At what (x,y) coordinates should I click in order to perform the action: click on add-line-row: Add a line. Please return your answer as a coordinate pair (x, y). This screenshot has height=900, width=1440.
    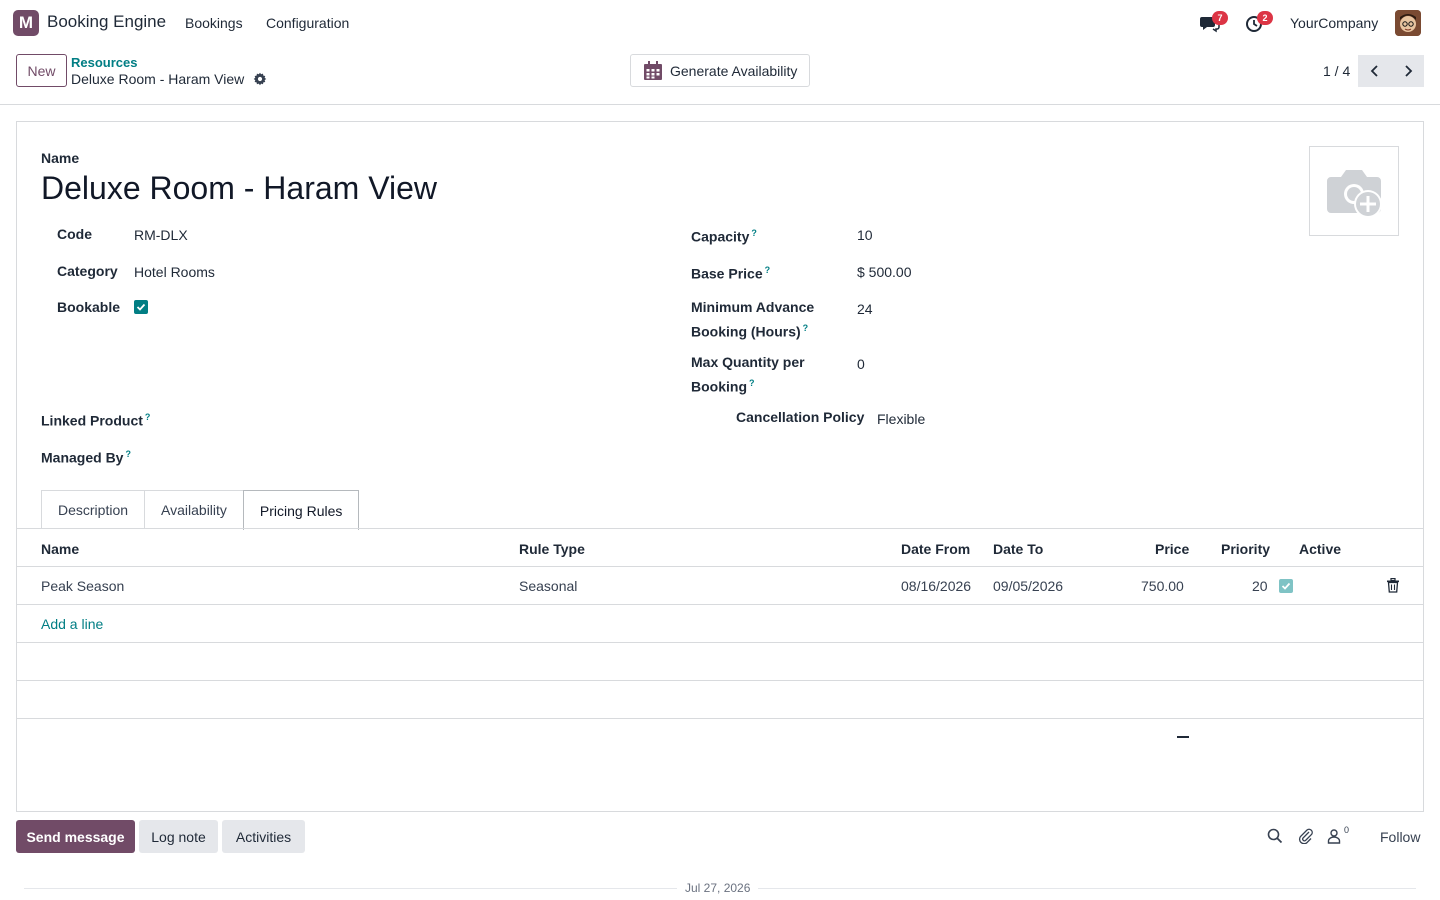
    Looking at the image, I should click on (720, 624).